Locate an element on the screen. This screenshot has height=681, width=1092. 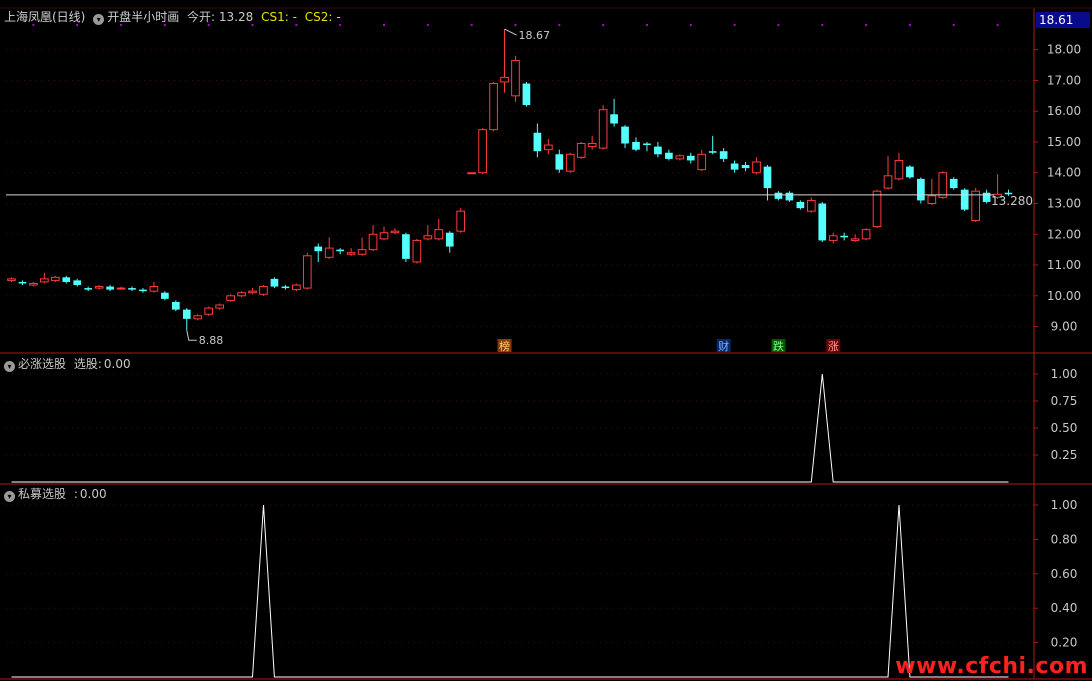
y-tick-label: 14.00 is located at coordinates (1064, 173).